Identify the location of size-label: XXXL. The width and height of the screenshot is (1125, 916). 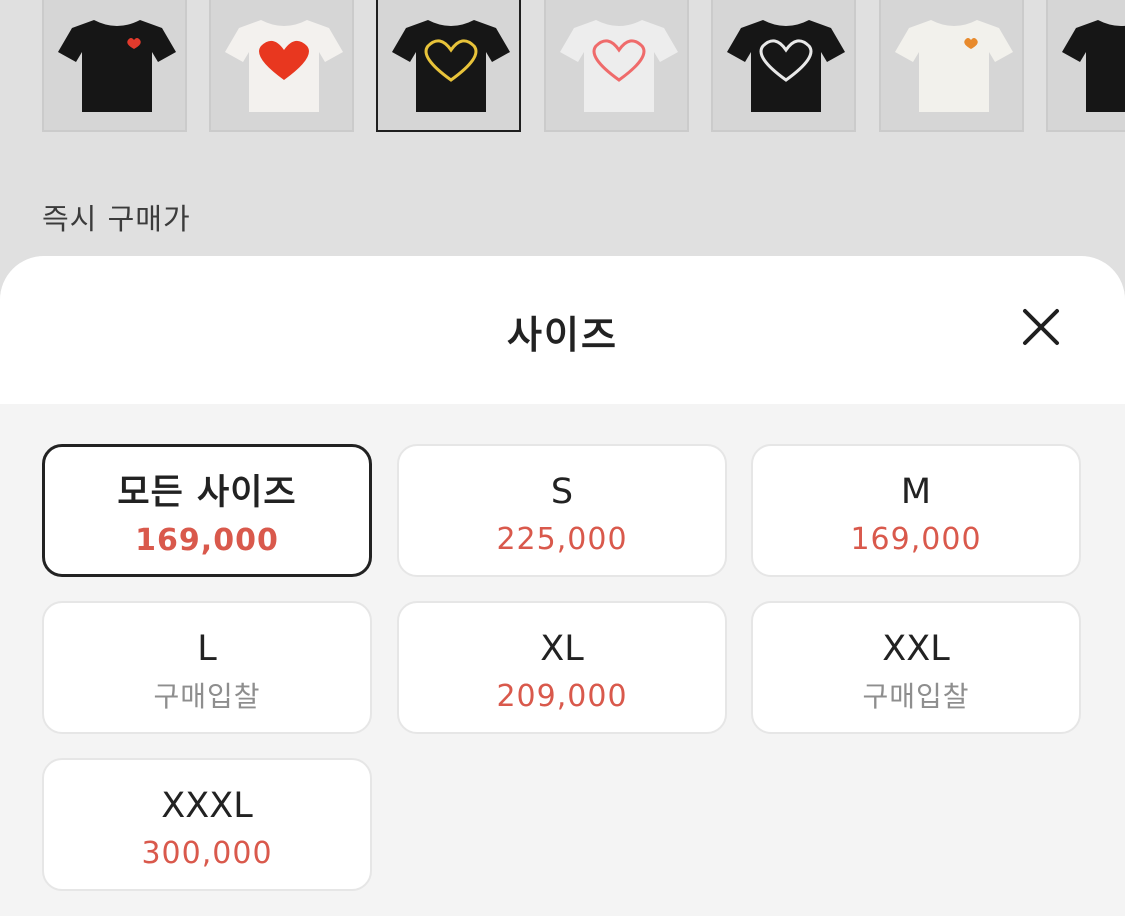
(207, 806).